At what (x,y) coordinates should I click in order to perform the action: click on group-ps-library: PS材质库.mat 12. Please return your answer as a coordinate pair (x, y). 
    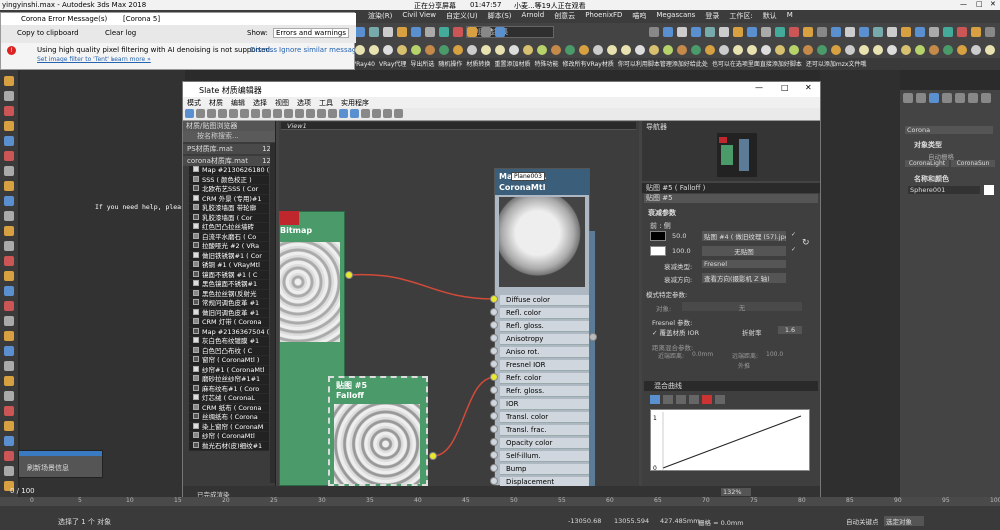
    Looking at the image, I should click on (229, 149).